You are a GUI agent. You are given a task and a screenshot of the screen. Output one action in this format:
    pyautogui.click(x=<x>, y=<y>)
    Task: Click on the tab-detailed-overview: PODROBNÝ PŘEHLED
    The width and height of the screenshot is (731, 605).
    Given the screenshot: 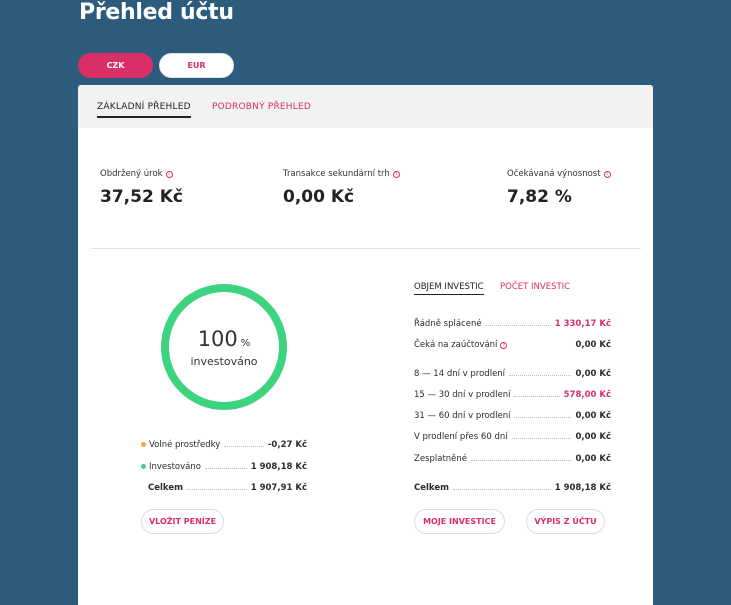 What is the action you would take?
    pyautogui.click(x=261, y=109)
    